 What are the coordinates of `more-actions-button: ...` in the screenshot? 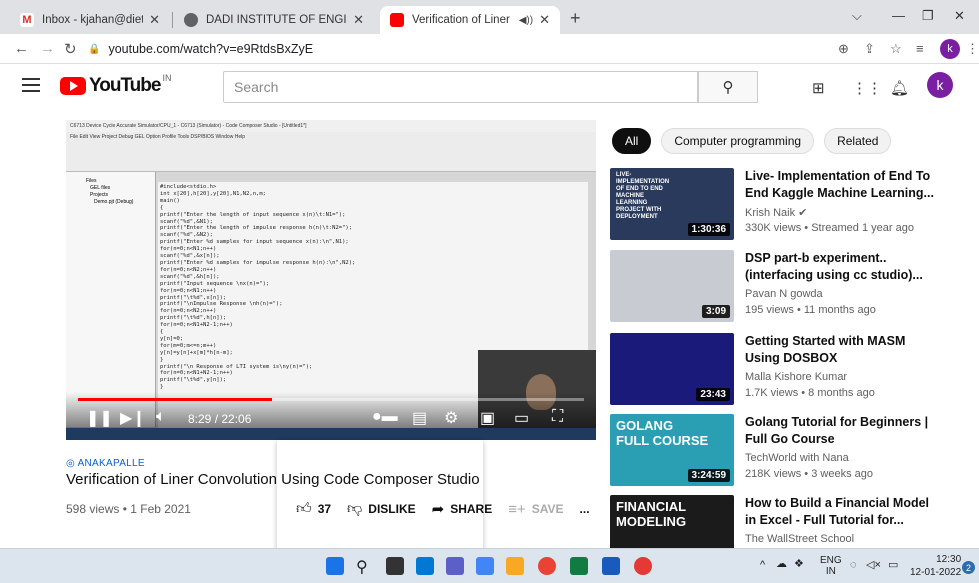 It's located at (585, 509).